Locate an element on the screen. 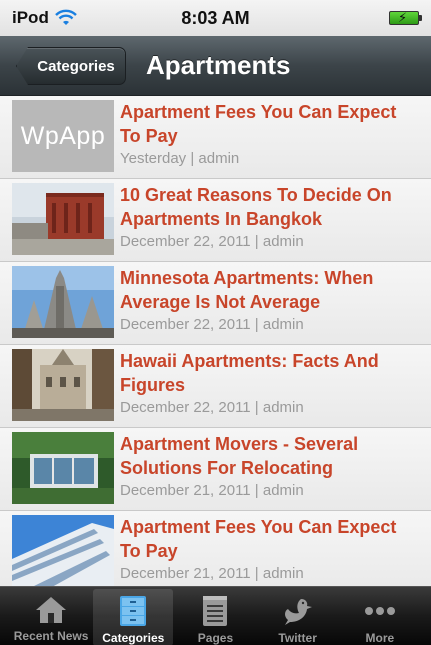 This screenshot has height=645, width=431. tab-label: More is located at coordinates (380, 638).